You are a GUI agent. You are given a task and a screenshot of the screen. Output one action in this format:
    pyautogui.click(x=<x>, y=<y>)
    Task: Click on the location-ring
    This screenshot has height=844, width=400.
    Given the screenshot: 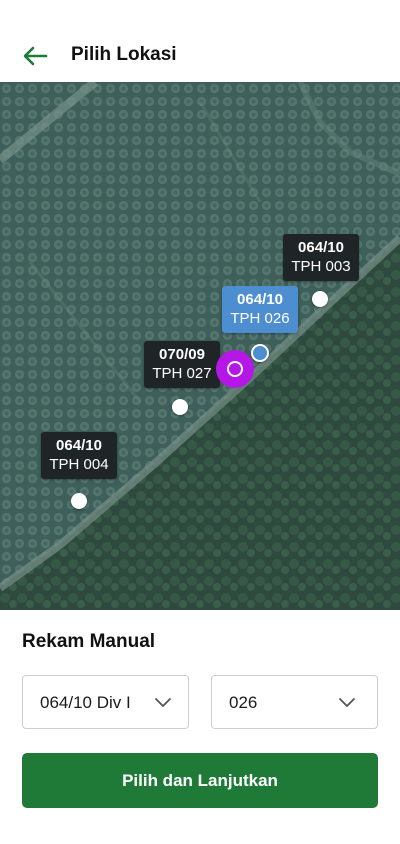 What is the action you would take?
    pyautogui.click(x=235, y=369)
    